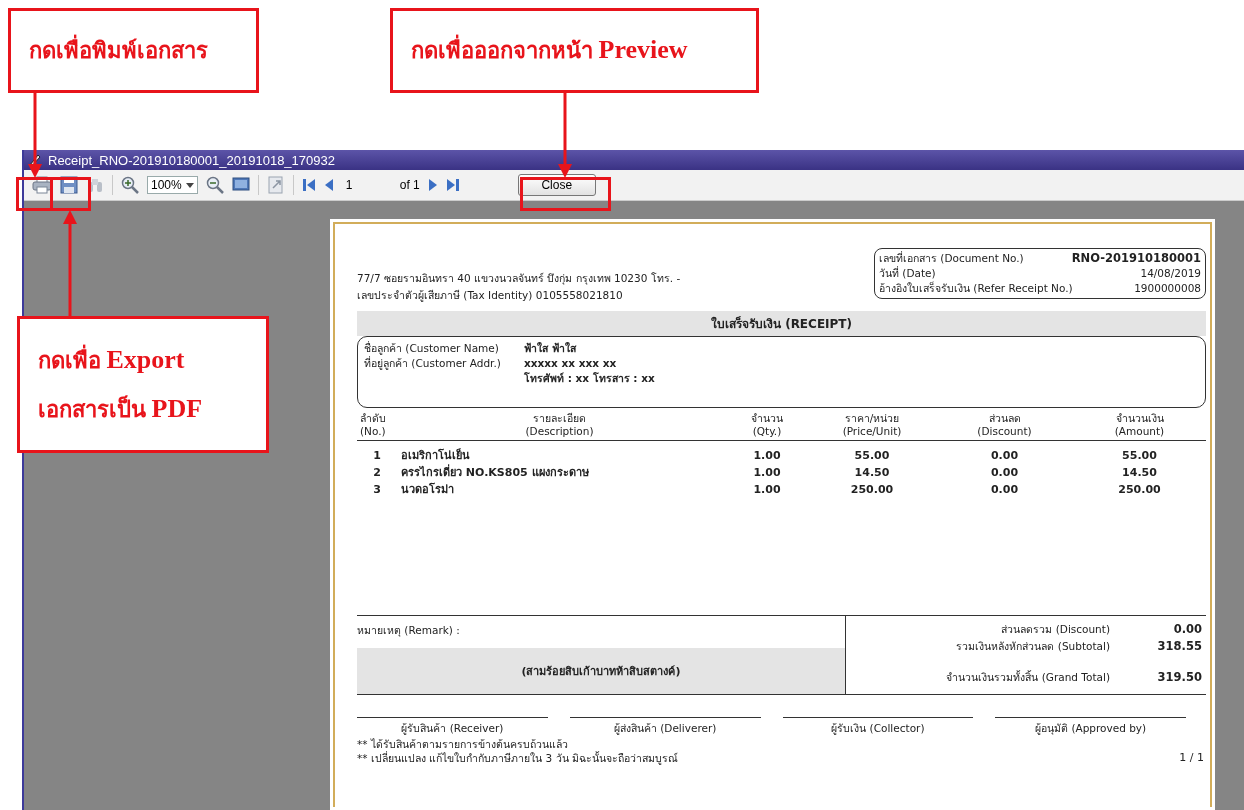  What do you see at coordinates (130, 185) in the screenshot?
I see `zoom-in-icon` at bounding box center [130, 185].